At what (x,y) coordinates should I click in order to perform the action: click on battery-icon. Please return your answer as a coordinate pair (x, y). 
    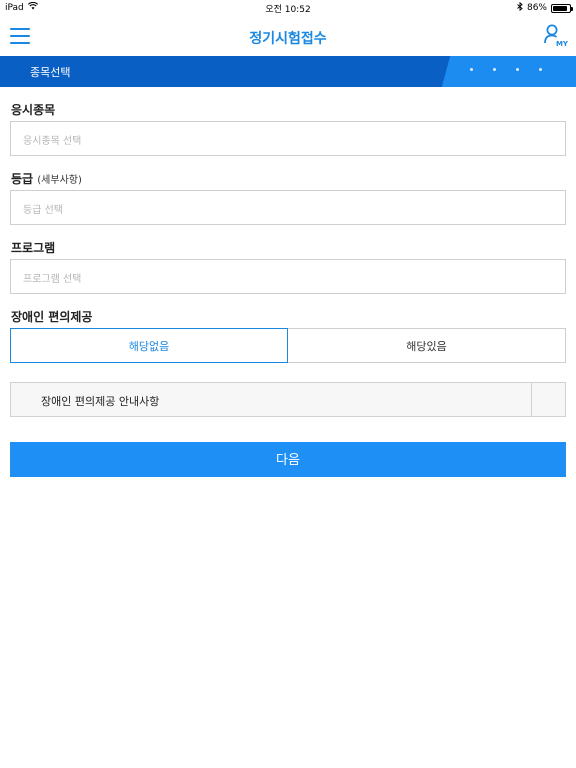
    Looking at the image, I should click on (562, 8).